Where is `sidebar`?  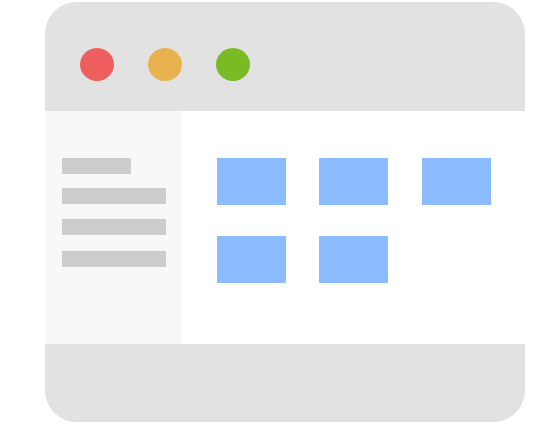
sidebar is located at coordinates (113, 227).